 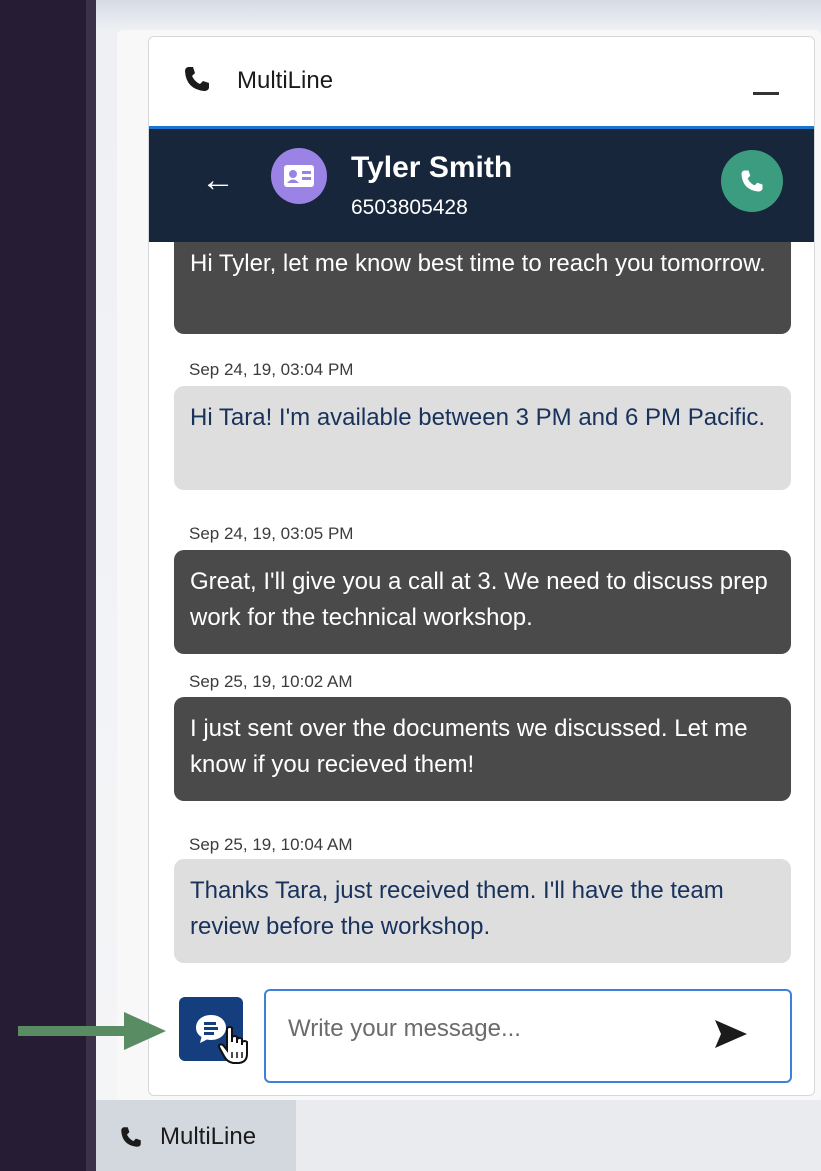 What do you see at coordinates (731, 1034) in the screenshot?
I see `send-icon` at bounding box center [731, 1034].